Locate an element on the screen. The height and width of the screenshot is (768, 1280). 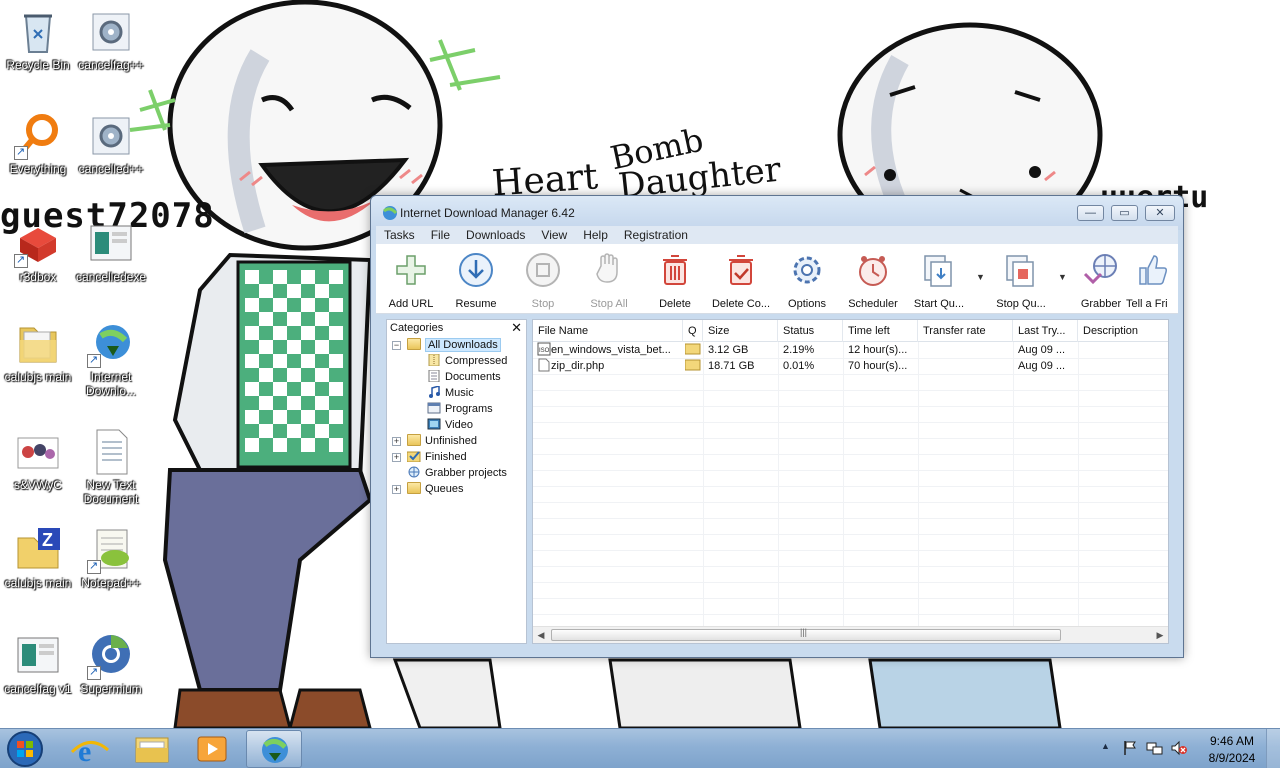
add-url-button: Add URL is located at coordinates (411, 281).